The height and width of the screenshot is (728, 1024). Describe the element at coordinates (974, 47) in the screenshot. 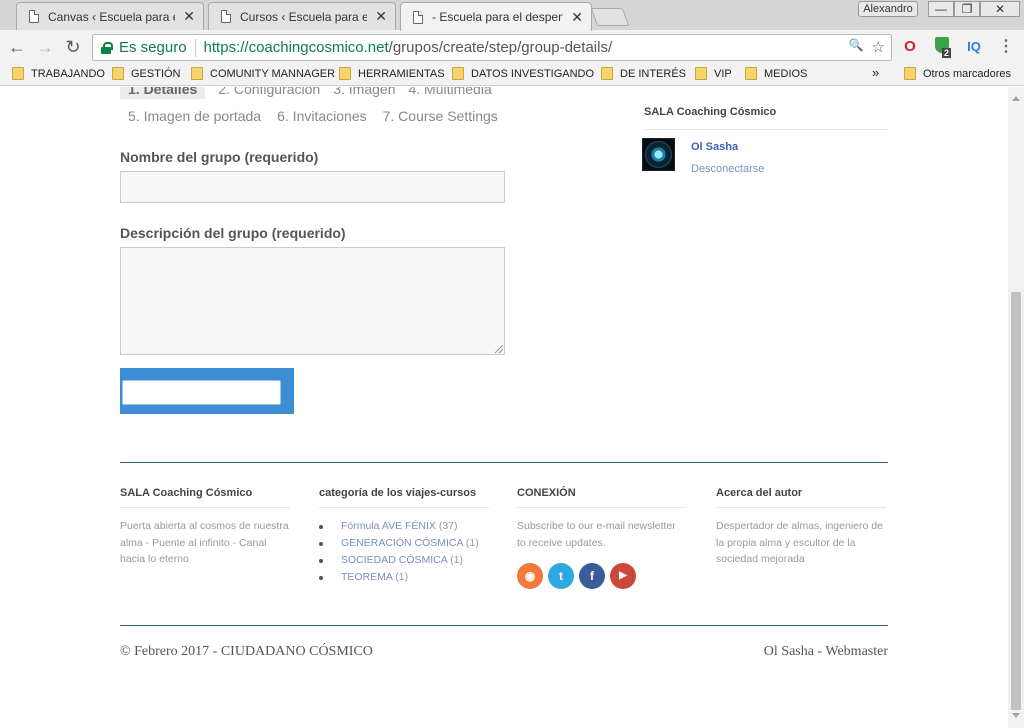

I see `iq-extension-icon: IQ` at that location.